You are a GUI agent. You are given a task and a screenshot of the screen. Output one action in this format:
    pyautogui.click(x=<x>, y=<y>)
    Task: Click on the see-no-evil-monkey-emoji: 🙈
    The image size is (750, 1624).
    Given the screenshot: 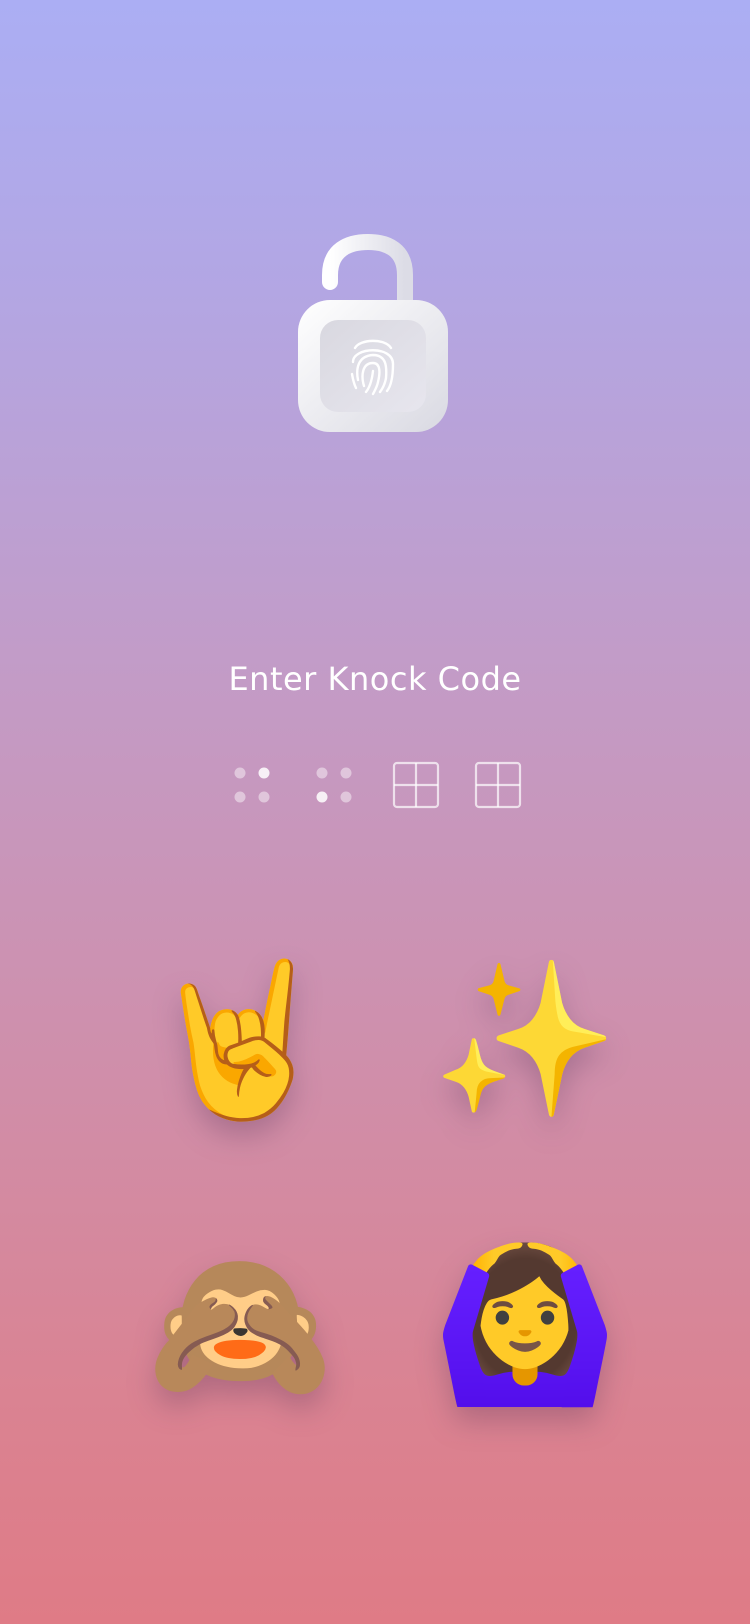 What is the action you would take?
    pyautogui.click(x=240, y=1325)
    